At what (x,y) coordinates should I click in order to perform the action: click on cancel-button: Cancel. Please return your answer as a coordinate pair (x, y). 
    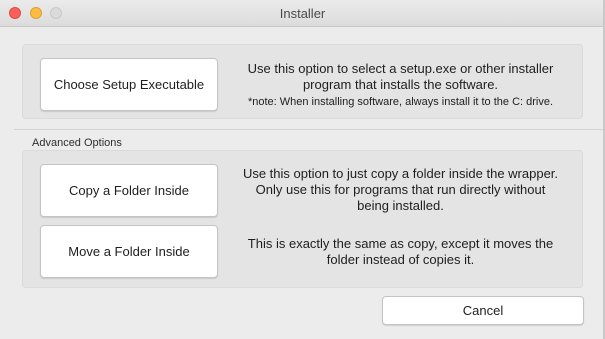
    Looking at the image, I should click on (483, 310).